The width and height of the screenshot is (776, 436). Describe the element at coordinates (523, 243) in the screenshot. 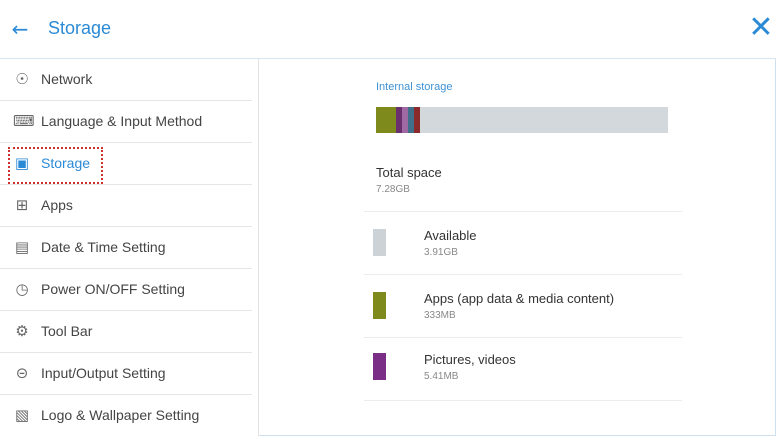

I see `storage-row-available: Available 3.91GB` at that location.